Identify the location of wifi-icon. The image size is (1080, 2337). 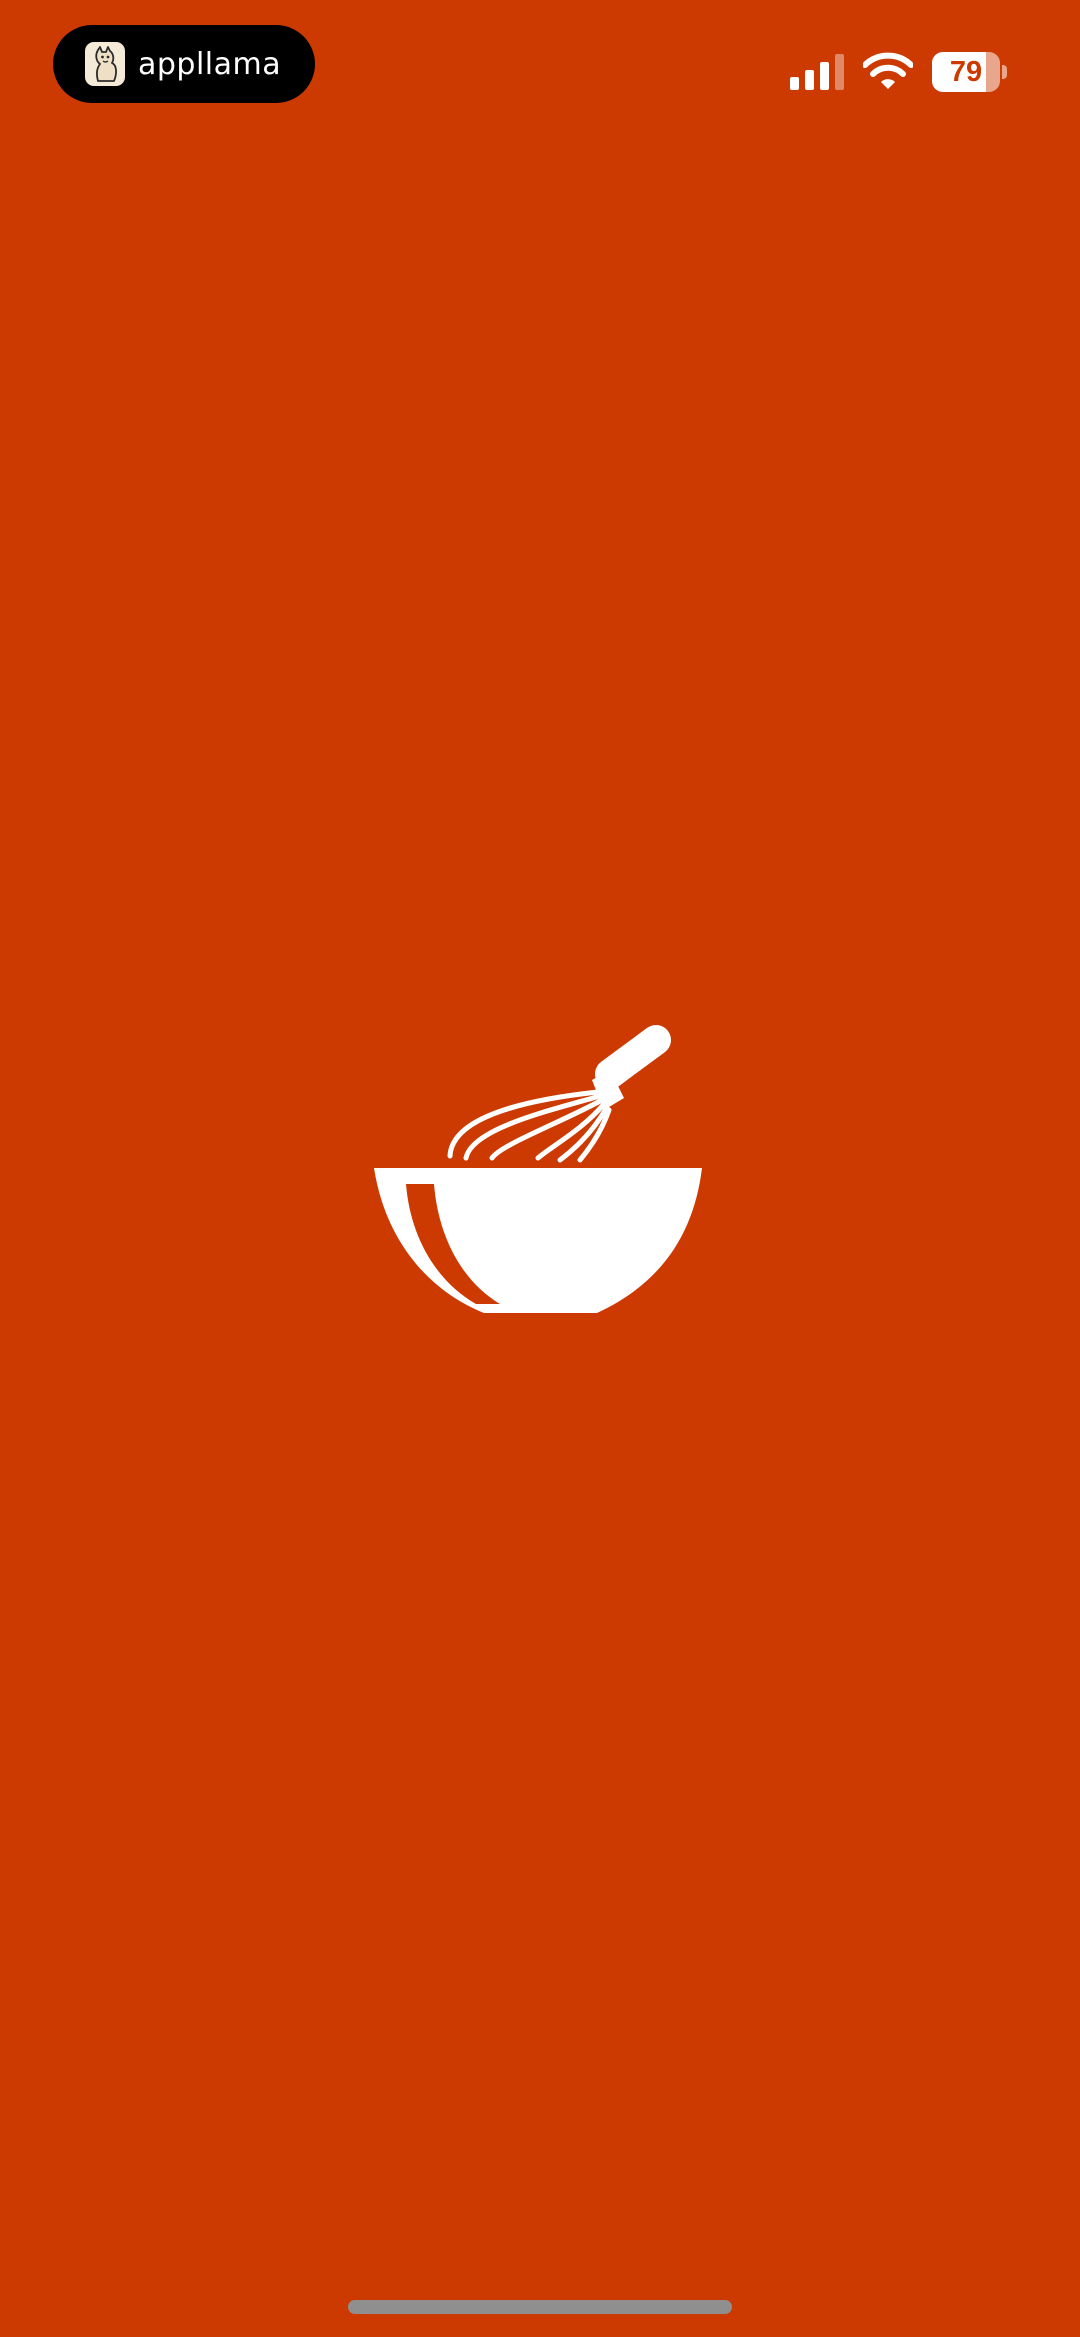
(888, 70).